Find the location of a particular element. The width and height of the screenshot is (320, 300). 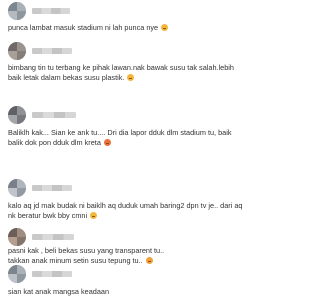

thumbs-up-icon is located at coordinates (131, 77).